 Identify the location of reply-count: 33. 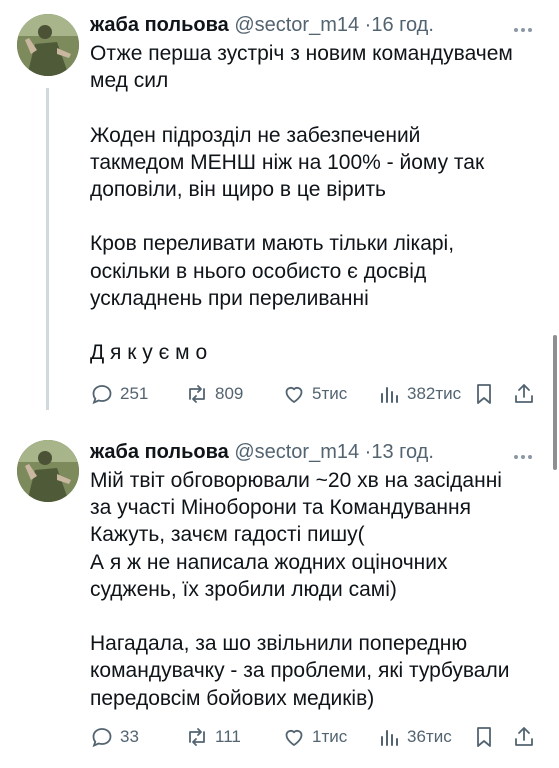
(129, 736).